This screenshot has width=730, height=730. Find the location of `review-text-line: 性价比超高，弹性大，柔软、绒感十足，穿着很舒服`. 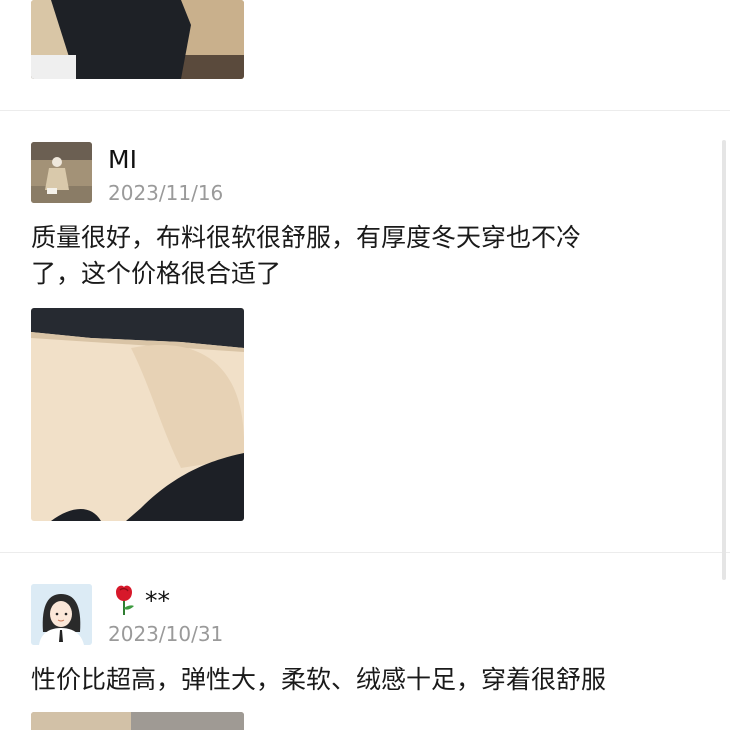

review-text-line: 性价比超高，弹性大，柔软、绒感十足，穿着很舒服 is located at coordinates (319, 679).